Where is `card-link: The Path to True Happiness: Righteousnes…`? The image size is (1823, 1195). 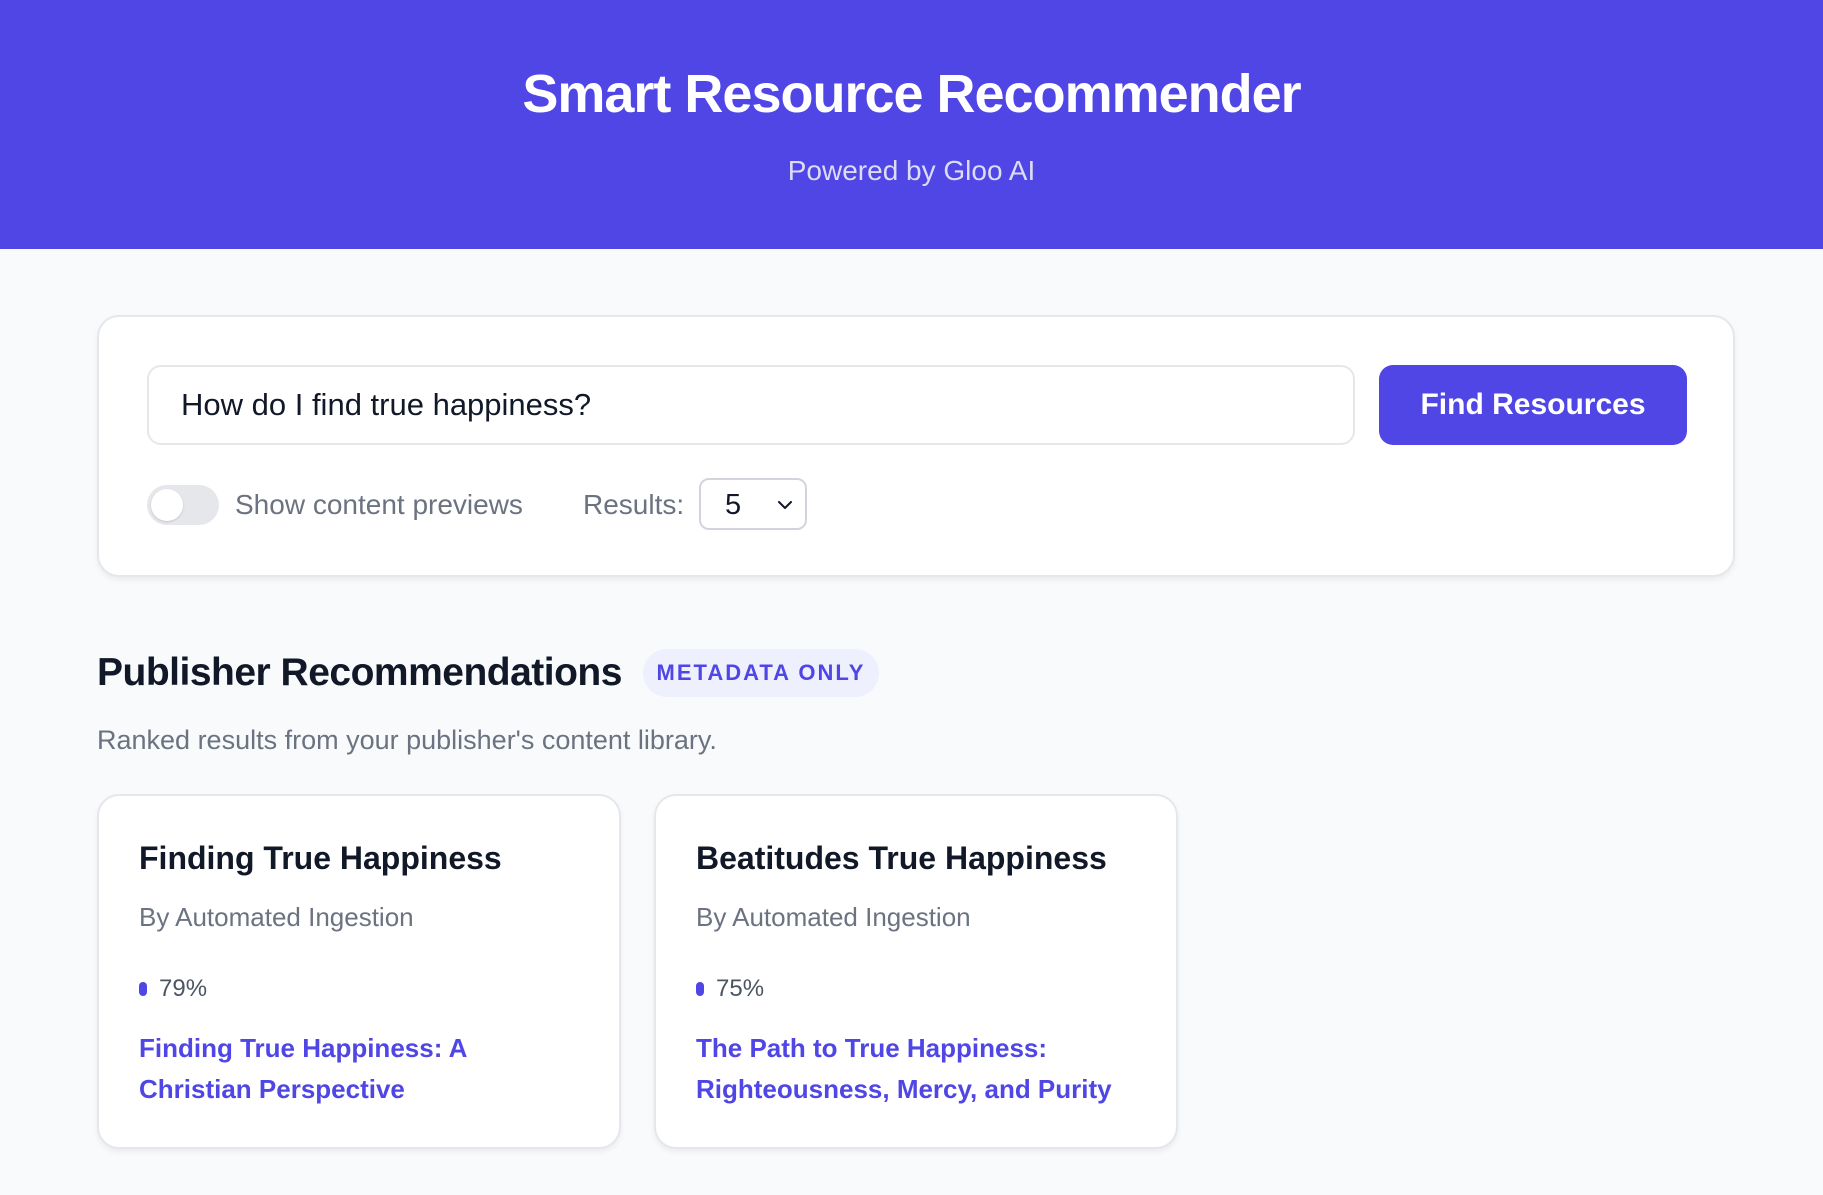 card-link: The Path to True Happiness: Righteousnes… is located at coordinates (916, 1069).